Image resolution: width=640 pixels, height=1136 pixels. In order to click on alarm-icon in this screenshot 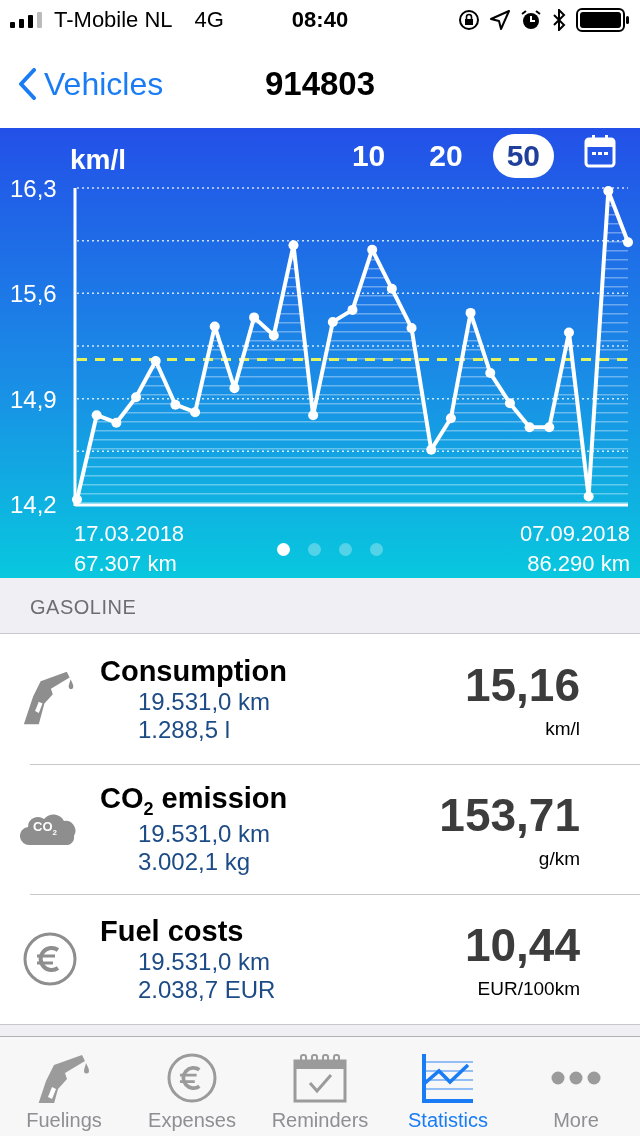, I will do `click(531, 20)`.